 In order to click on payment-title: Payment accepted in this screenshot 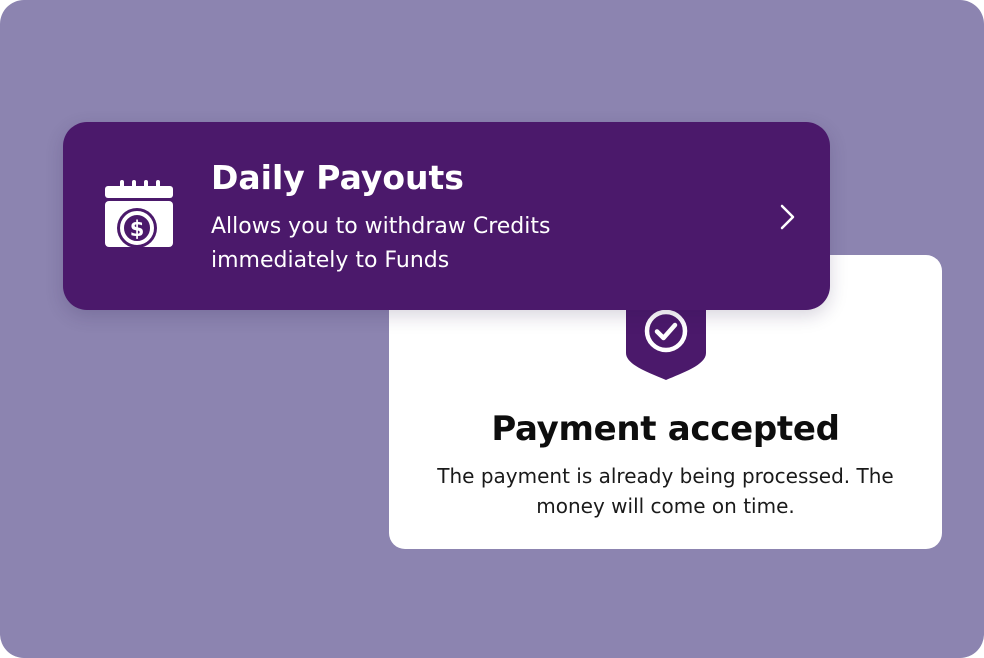, I will do `click(665, 429)`.